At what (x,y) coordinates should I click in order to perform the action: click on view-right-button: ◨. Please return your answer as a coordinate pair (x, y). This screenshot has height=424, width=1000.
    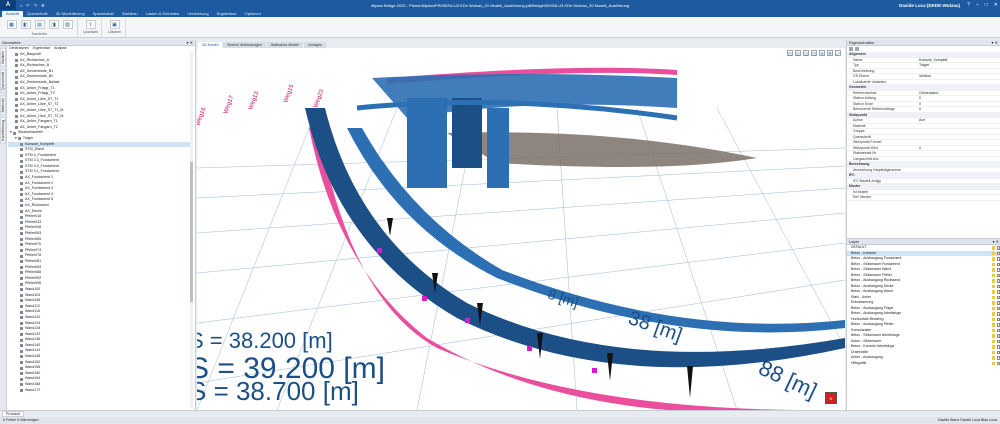
    Looking at the image, I should click on (53, 24).